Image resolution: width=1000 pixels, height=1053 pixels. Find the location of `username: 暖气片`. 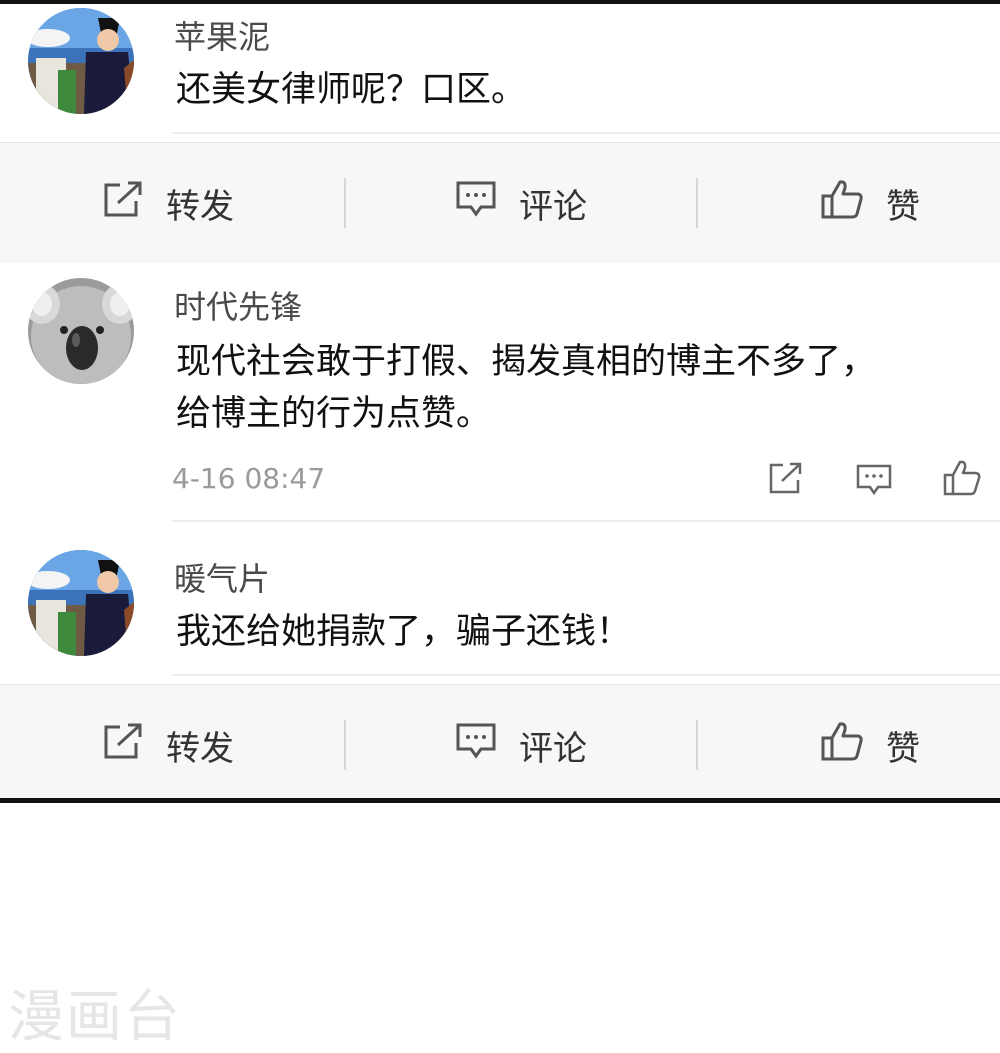

username: 暖气片 is located at coordinates (222, 577).